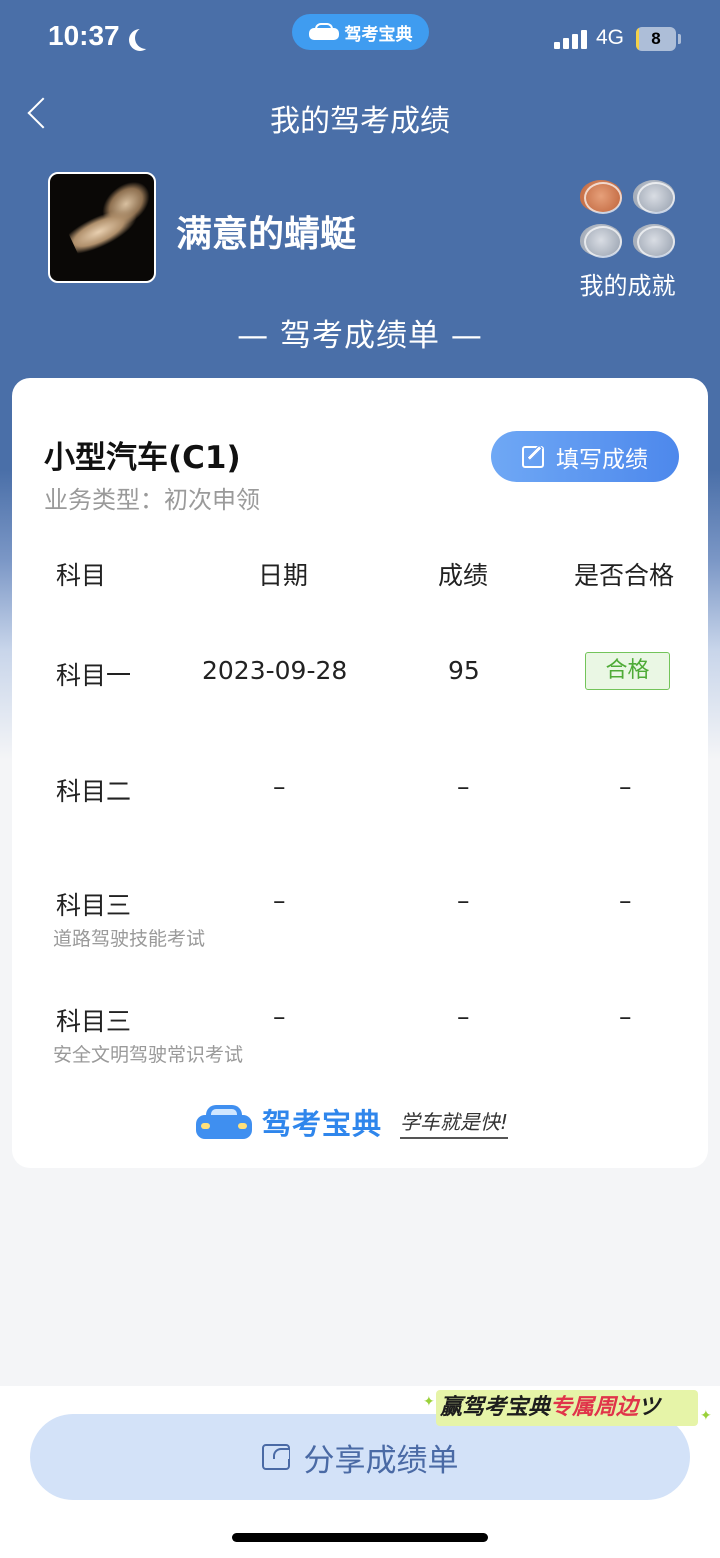 This screenshot has width=720, height=1558. I want to click on brand-slogan: 学车就是快!, so click(454, 1122).